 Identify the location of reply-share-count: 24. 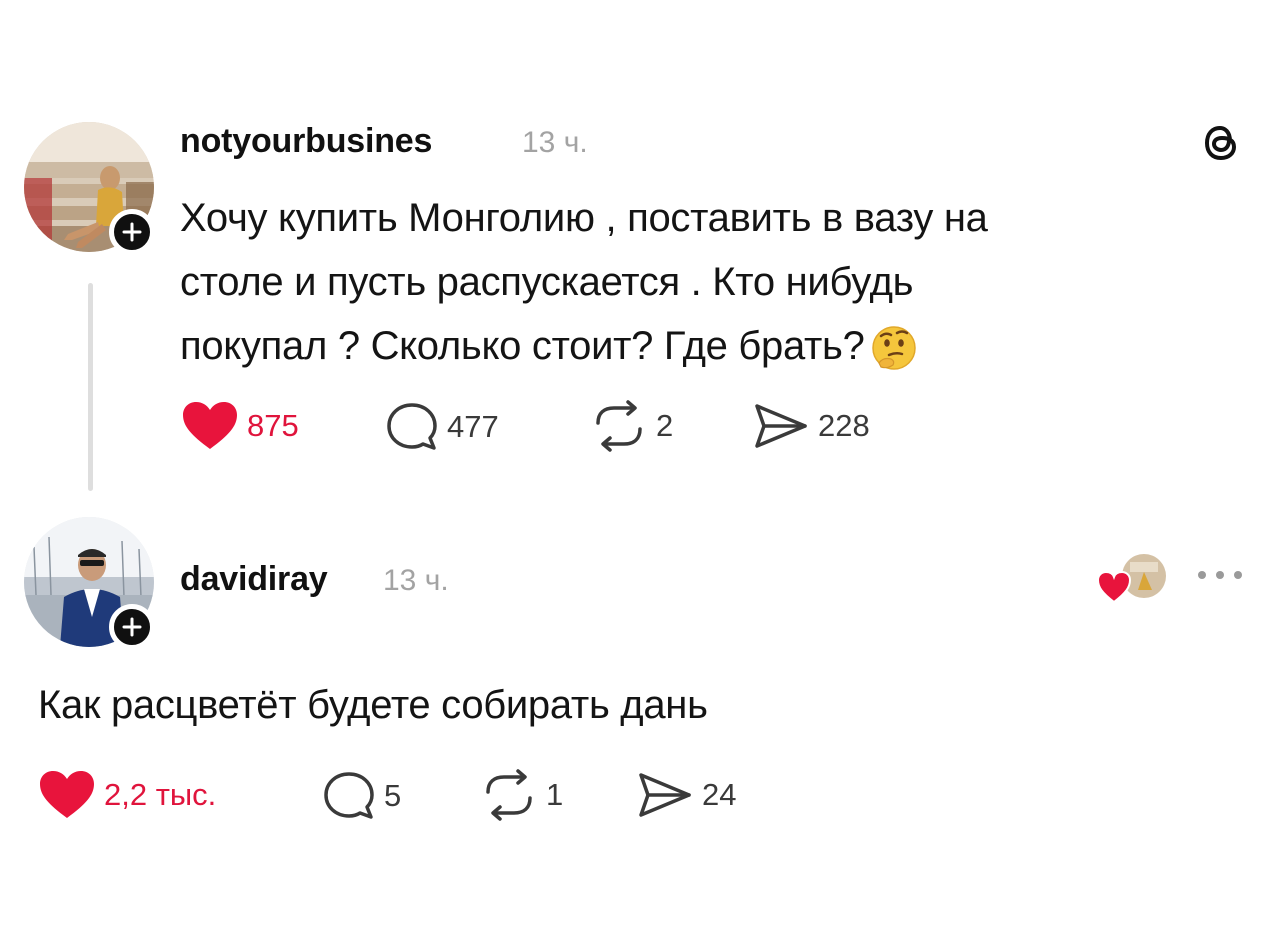
(719, 794).